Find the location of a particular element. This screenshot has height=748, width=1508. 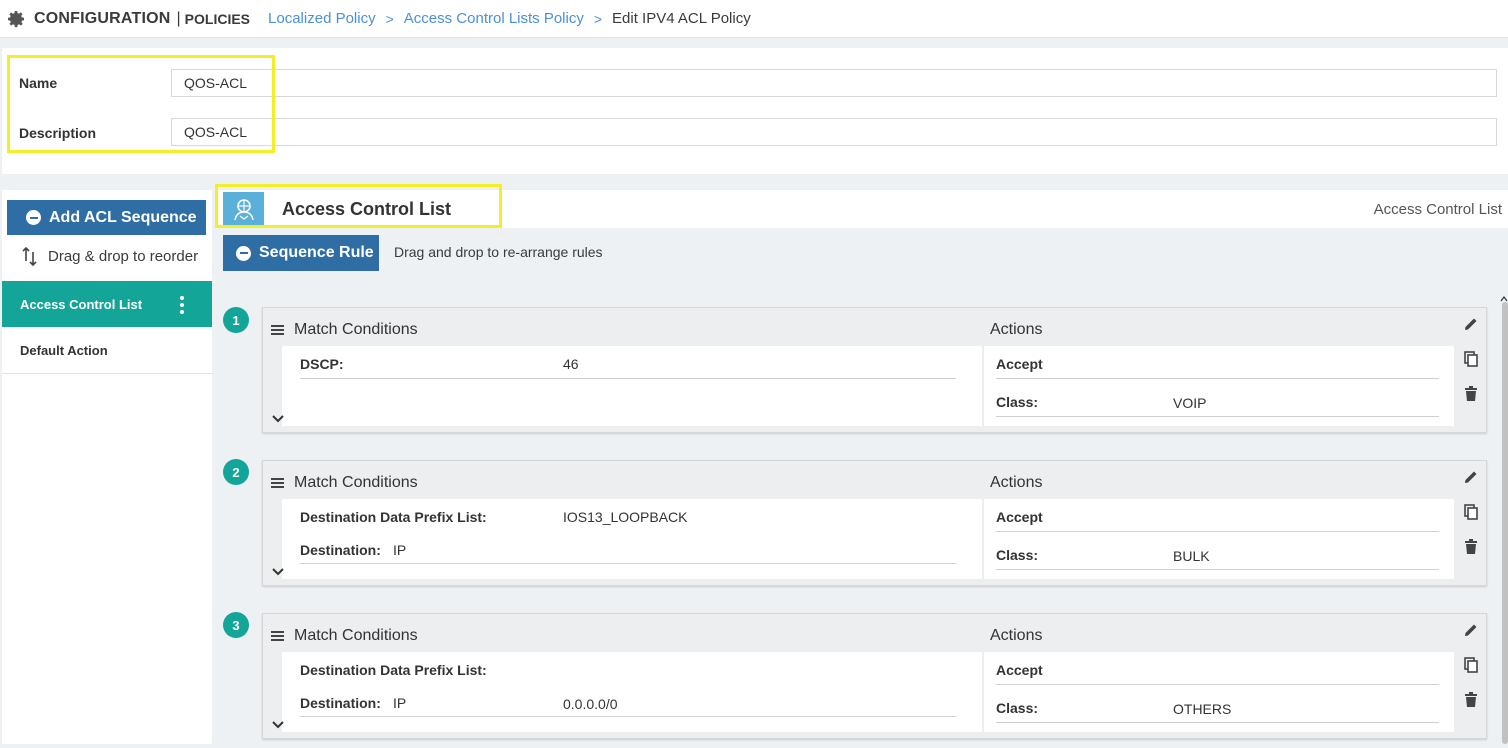

drag-reorder-label: Drag & drop to reorder is located at coordinates (123, 256).